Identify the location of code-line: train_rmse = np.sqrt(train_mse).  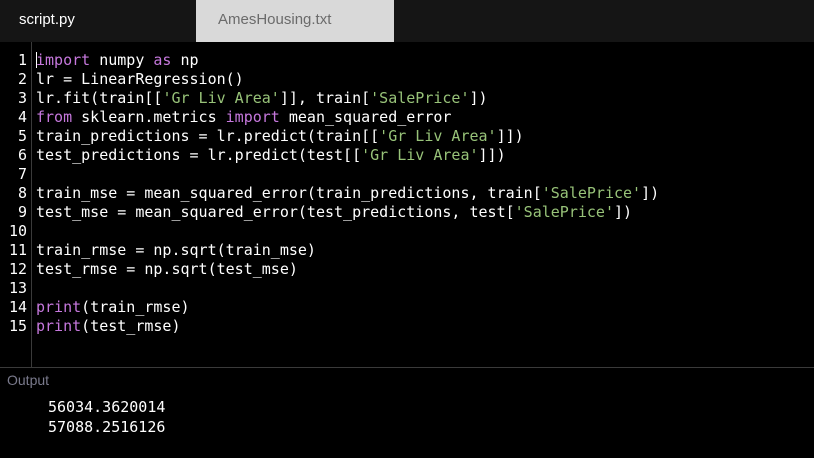
(176, 250).